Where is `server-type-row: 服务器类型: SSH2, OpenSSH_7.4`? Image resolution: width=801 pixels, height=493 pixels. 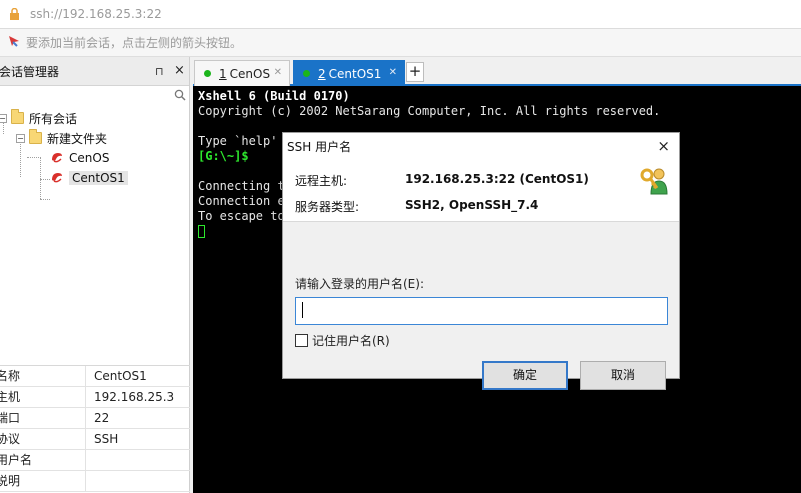 server-type-row: 服务器类型: SSH2, OpenSSH_7.4 is located at coordinates (416, 206).